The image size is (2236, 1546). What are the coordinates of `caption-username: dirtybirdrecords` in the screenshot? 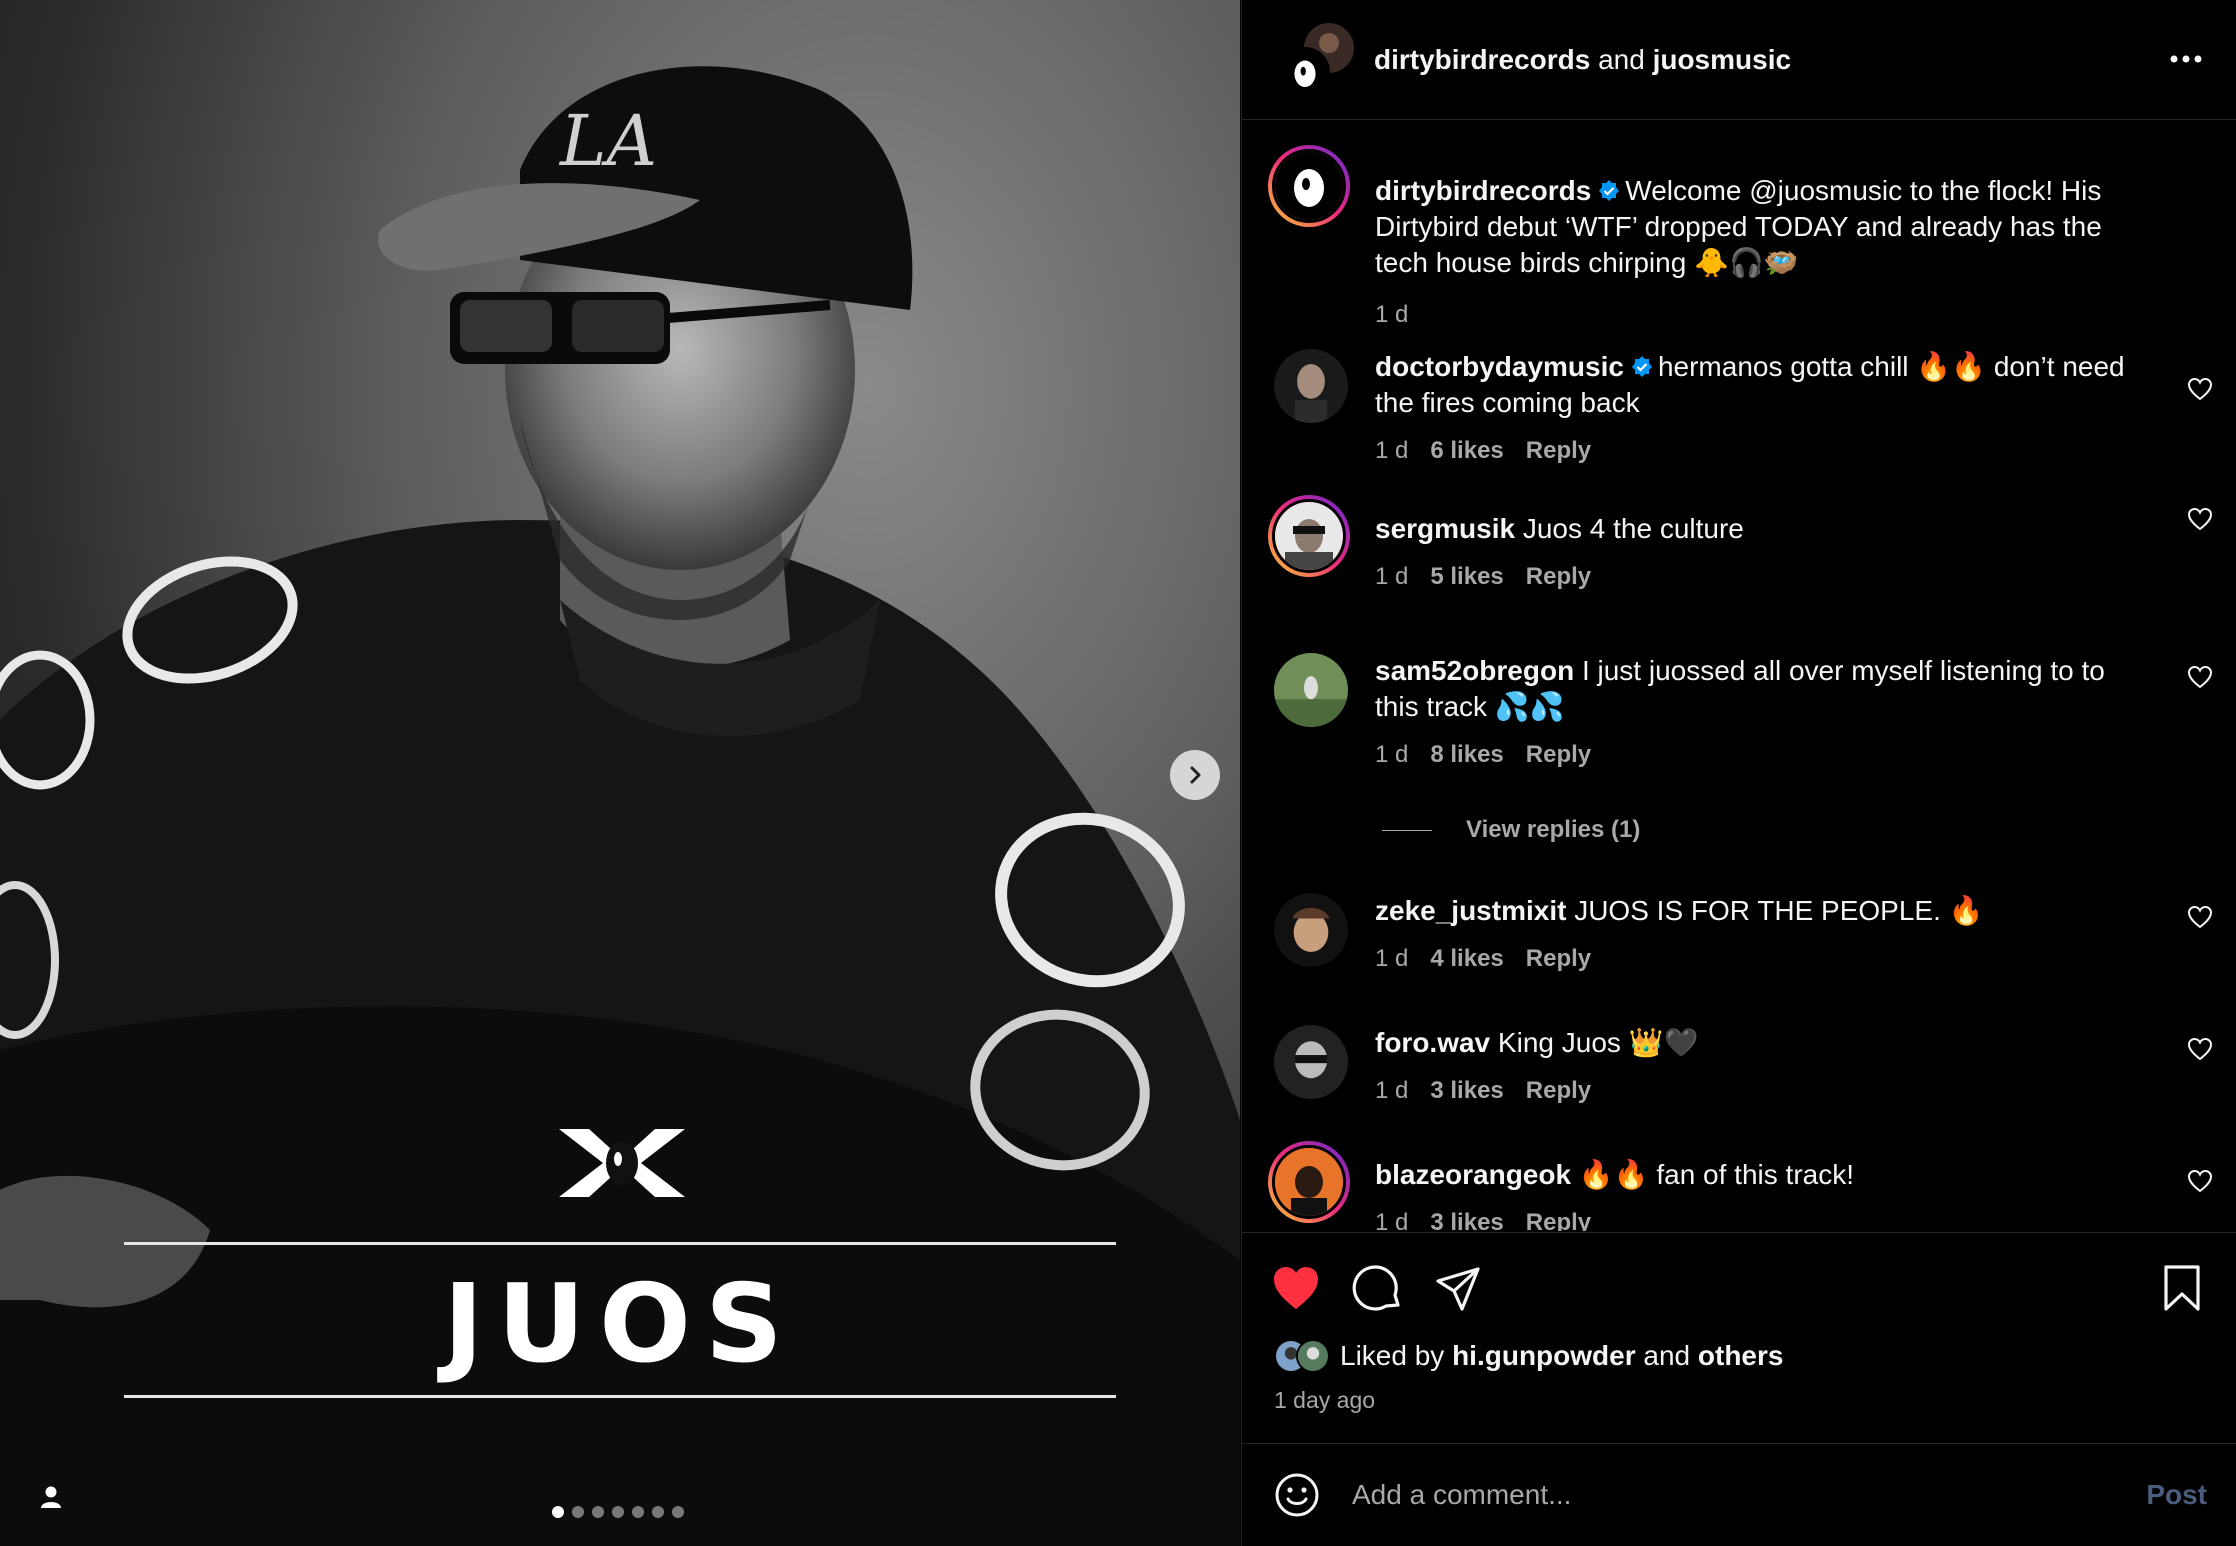 It's located at (1483, 190).